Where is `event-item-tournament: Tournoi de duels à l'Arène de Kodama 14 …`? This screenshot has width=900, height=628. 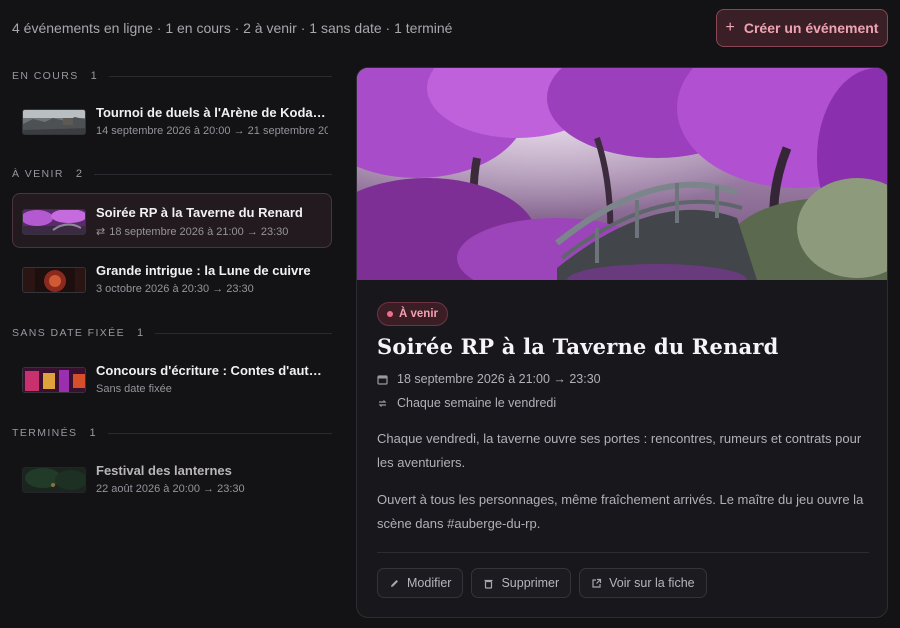 event-item-tournament: Tournoi de duels à l'Arène de Kodama 14 … is located at coordinates (172, 120).